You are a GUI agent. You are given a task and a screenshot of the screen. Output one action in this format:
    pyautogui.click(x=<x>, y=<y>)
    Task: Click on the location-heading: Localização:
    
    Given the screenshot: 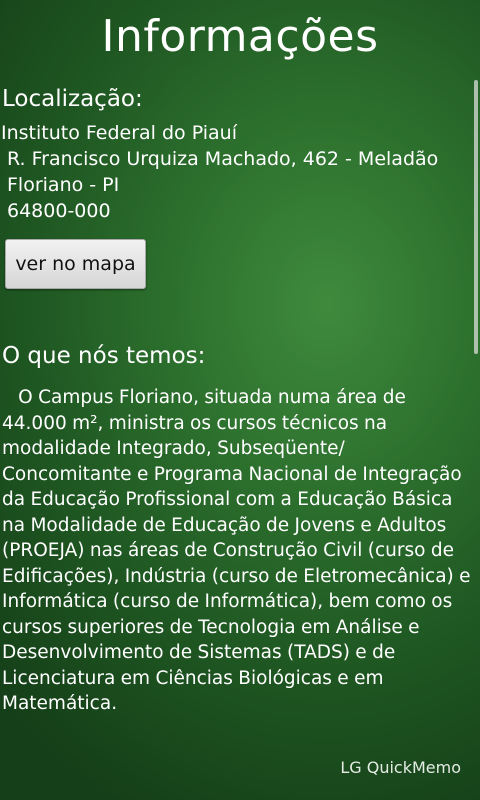 What is the action you would take?
    pyautogui.click(x=72, y=99)
    